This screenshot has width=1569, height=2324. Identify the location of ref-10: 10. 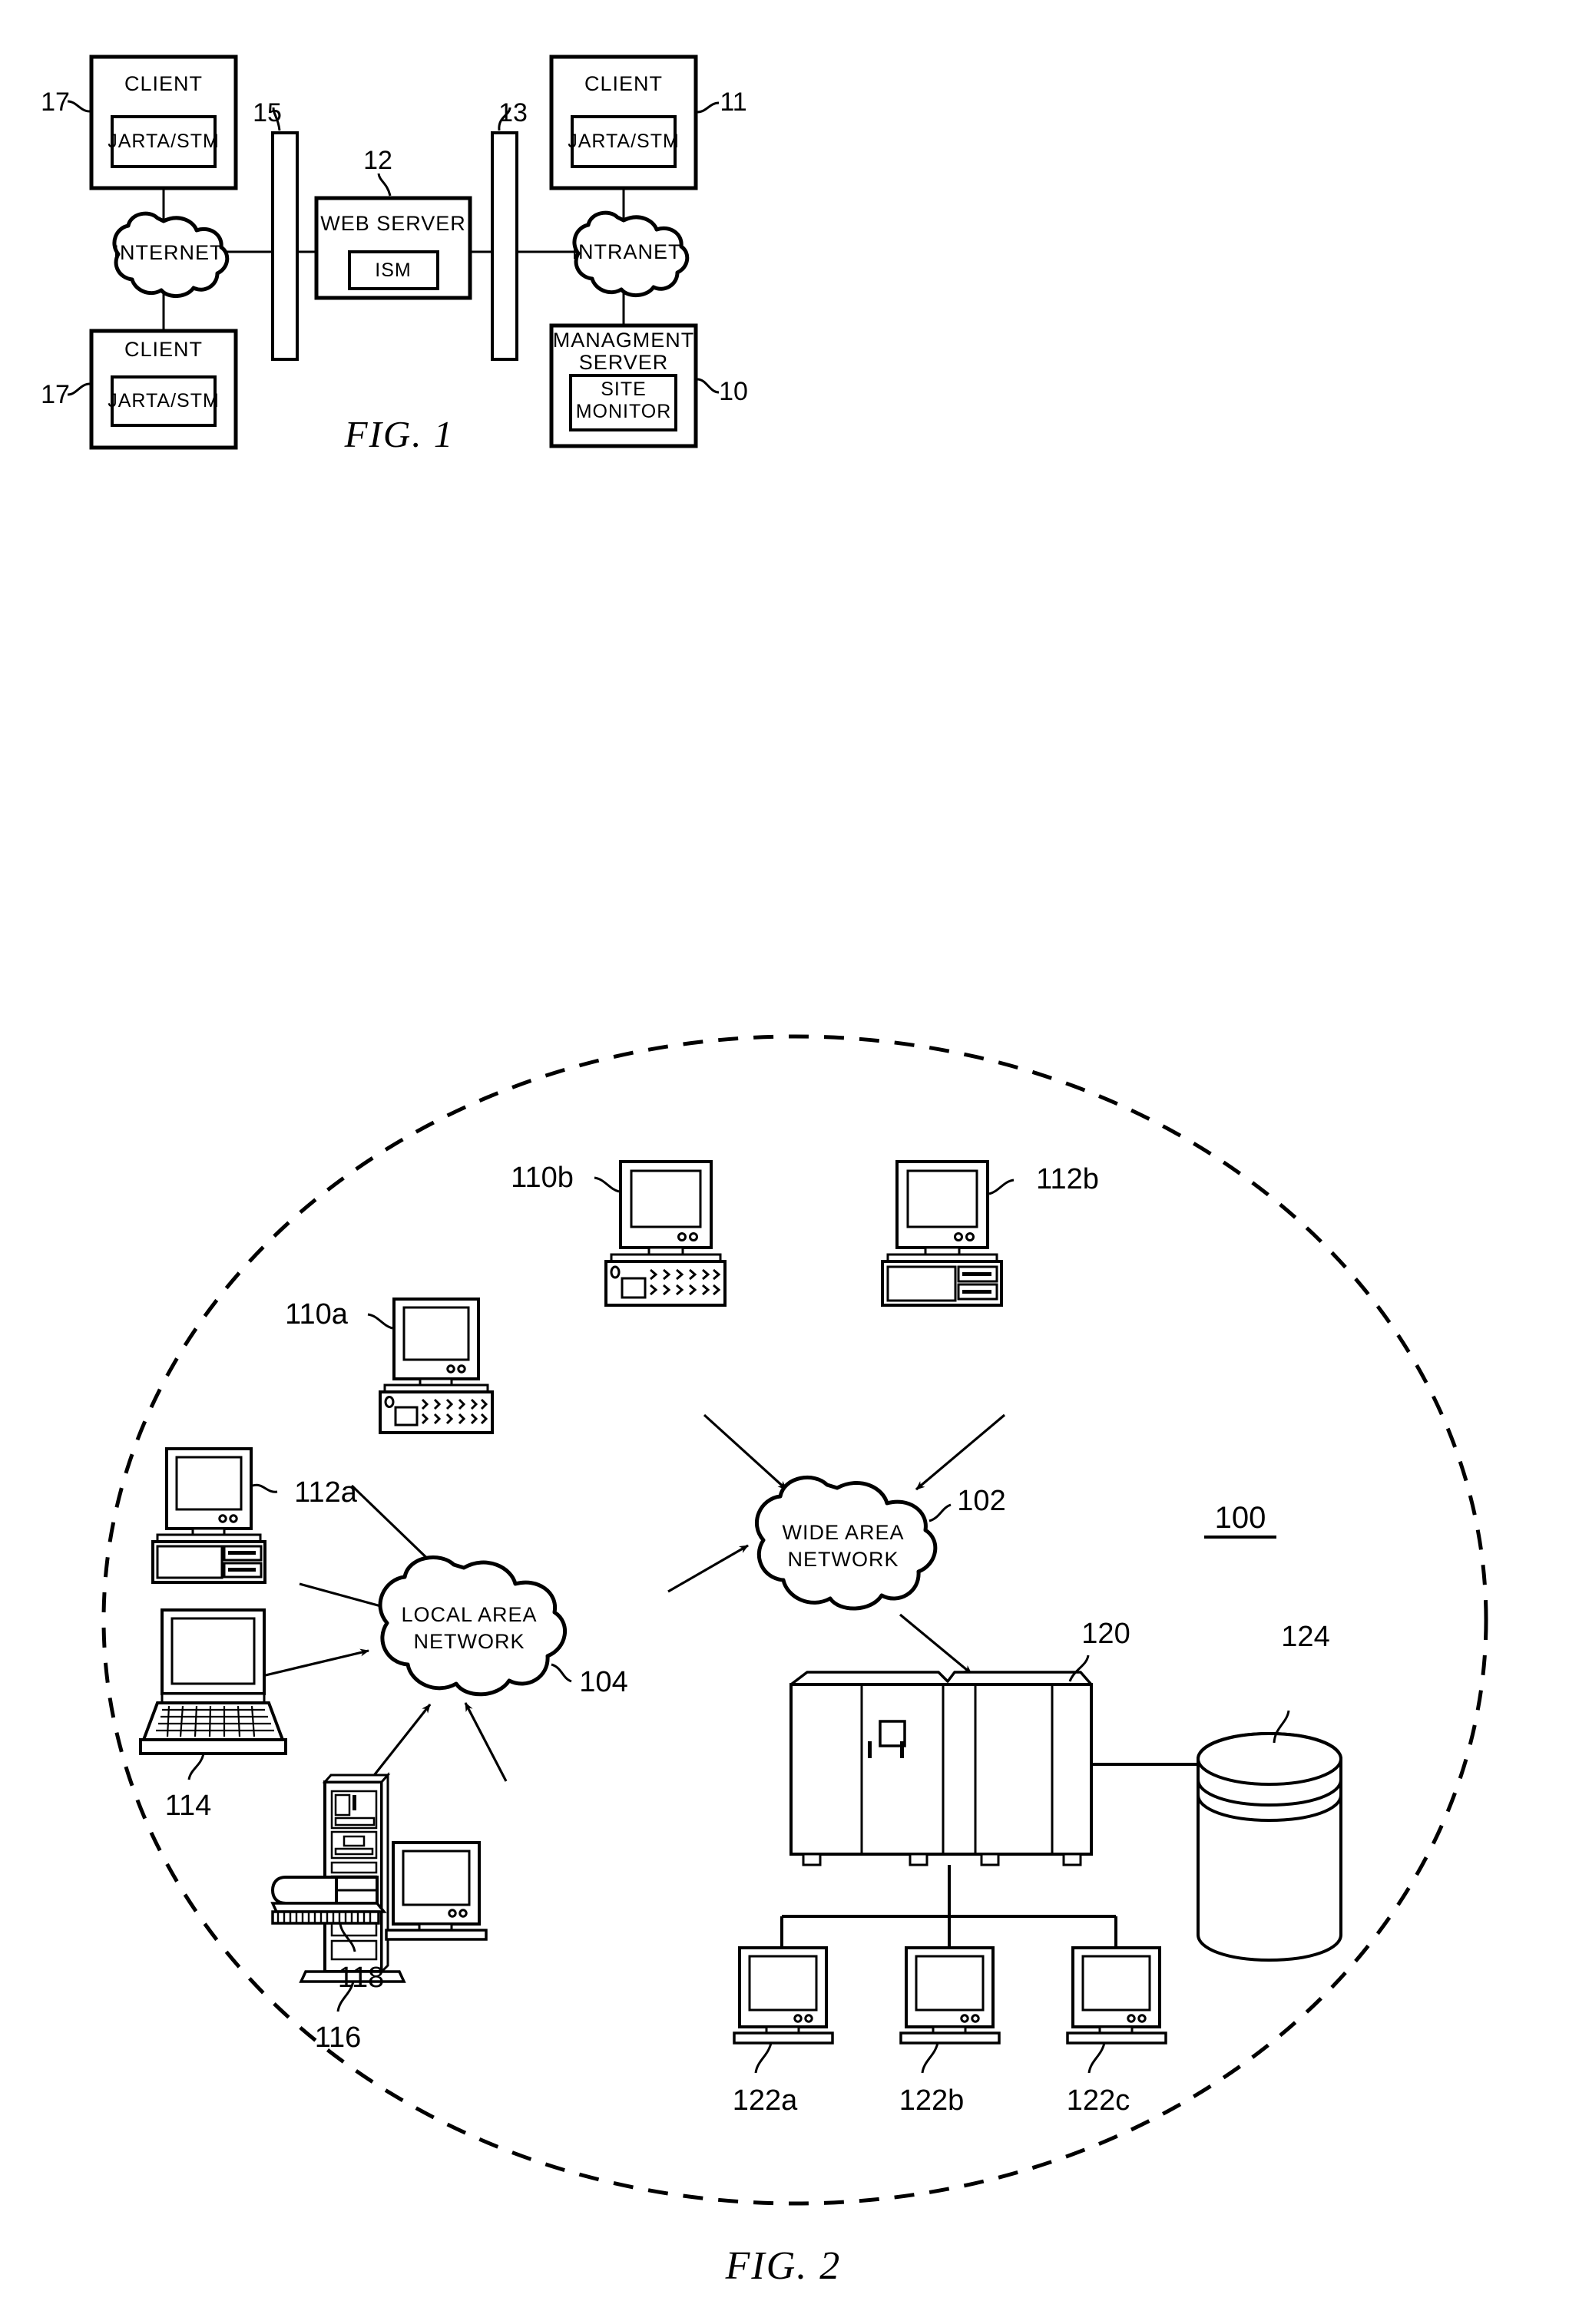
(733, 391).